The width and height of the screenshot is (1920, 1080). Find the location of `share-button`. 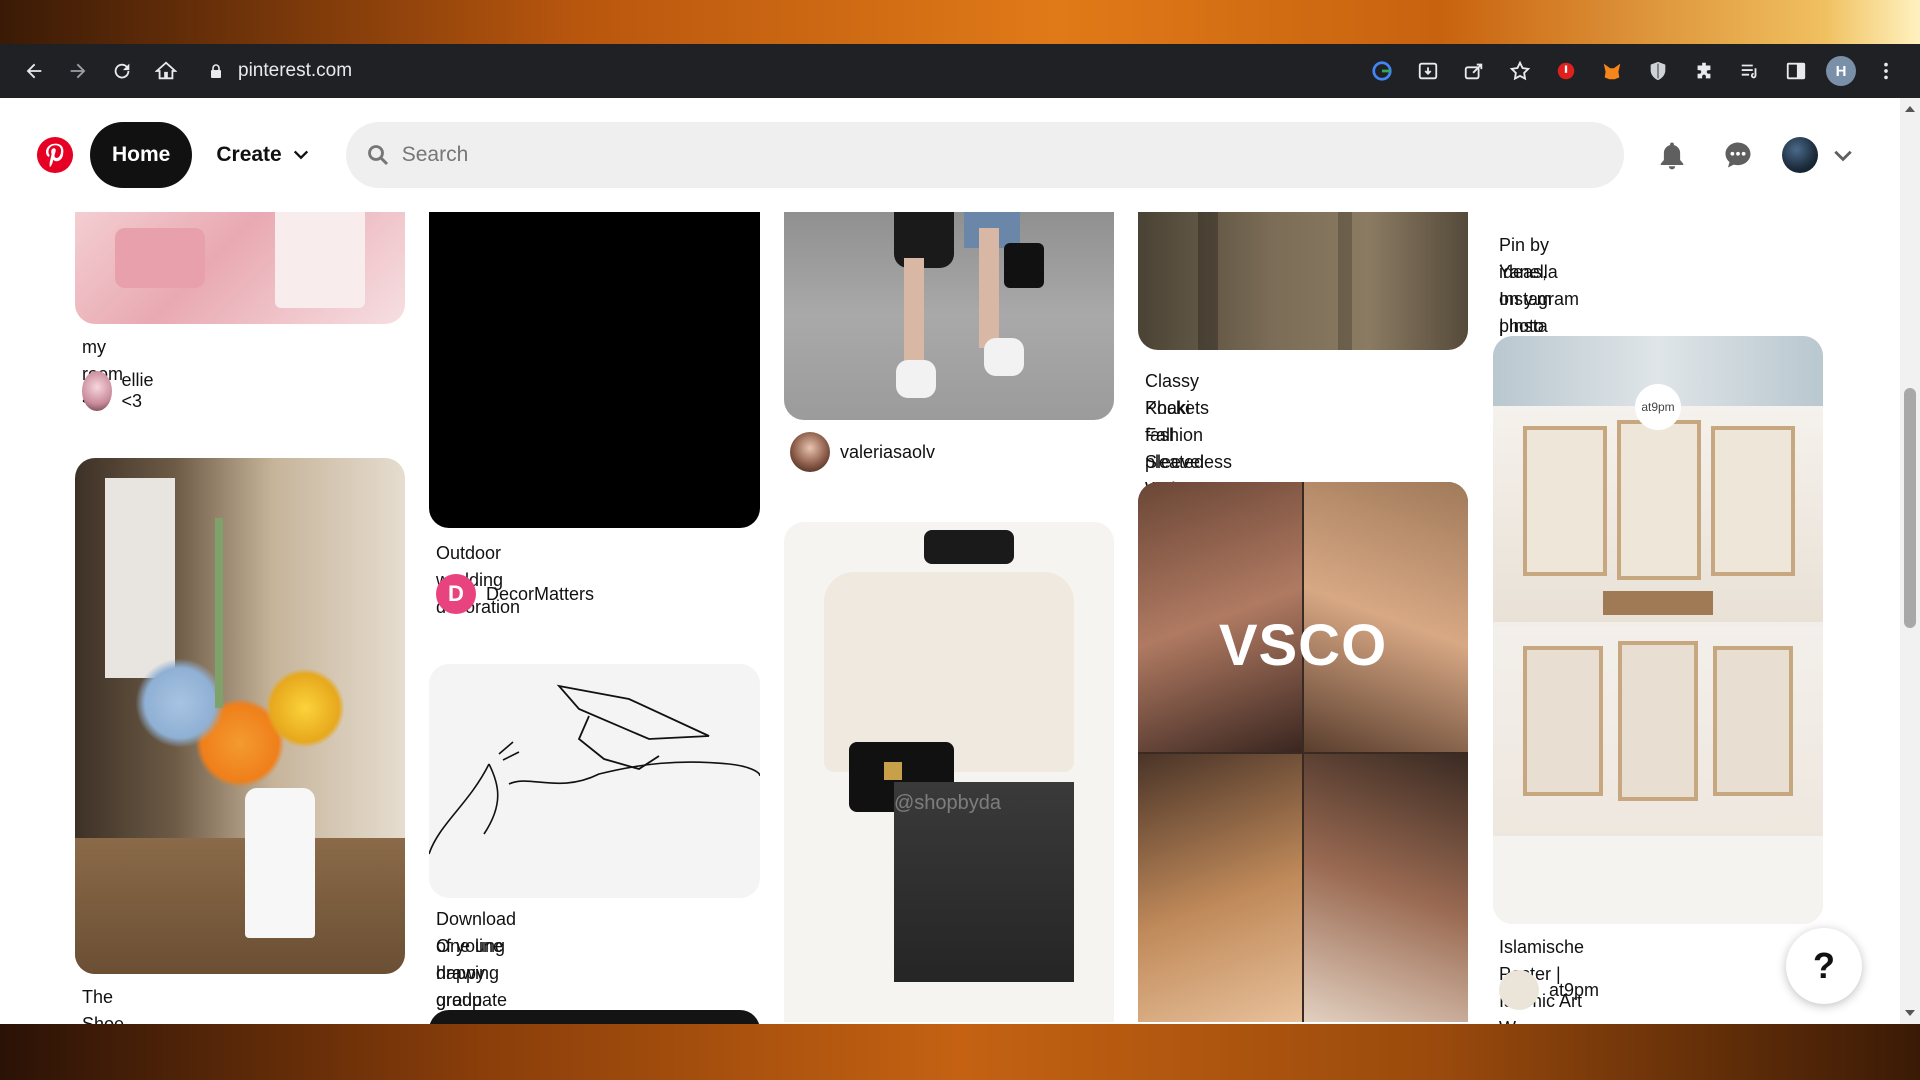

share-button is located at coordinates (1474, 71).